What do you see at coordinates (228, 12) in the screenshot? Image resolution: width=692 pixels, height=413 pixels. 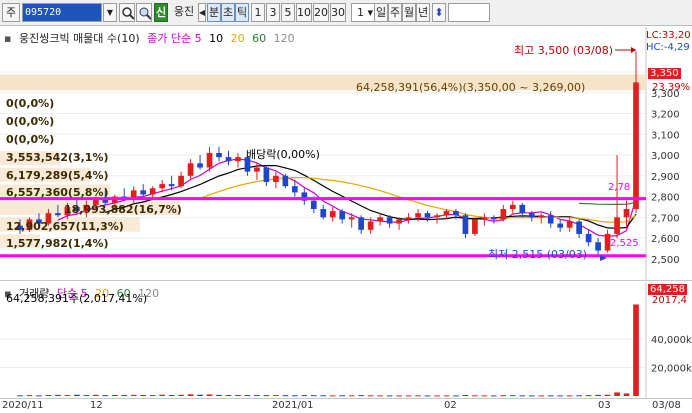 I see `second-button: 초` at bounding box center [228, 12].